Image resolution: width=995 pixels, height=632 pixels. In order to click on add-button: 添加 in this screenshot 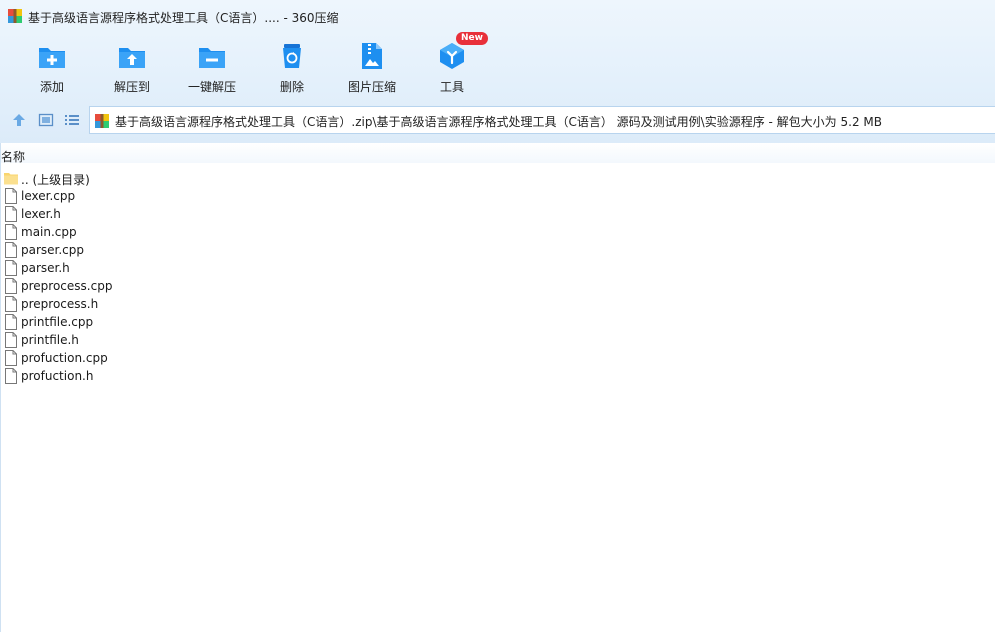, I will do `click(52, 68)`.